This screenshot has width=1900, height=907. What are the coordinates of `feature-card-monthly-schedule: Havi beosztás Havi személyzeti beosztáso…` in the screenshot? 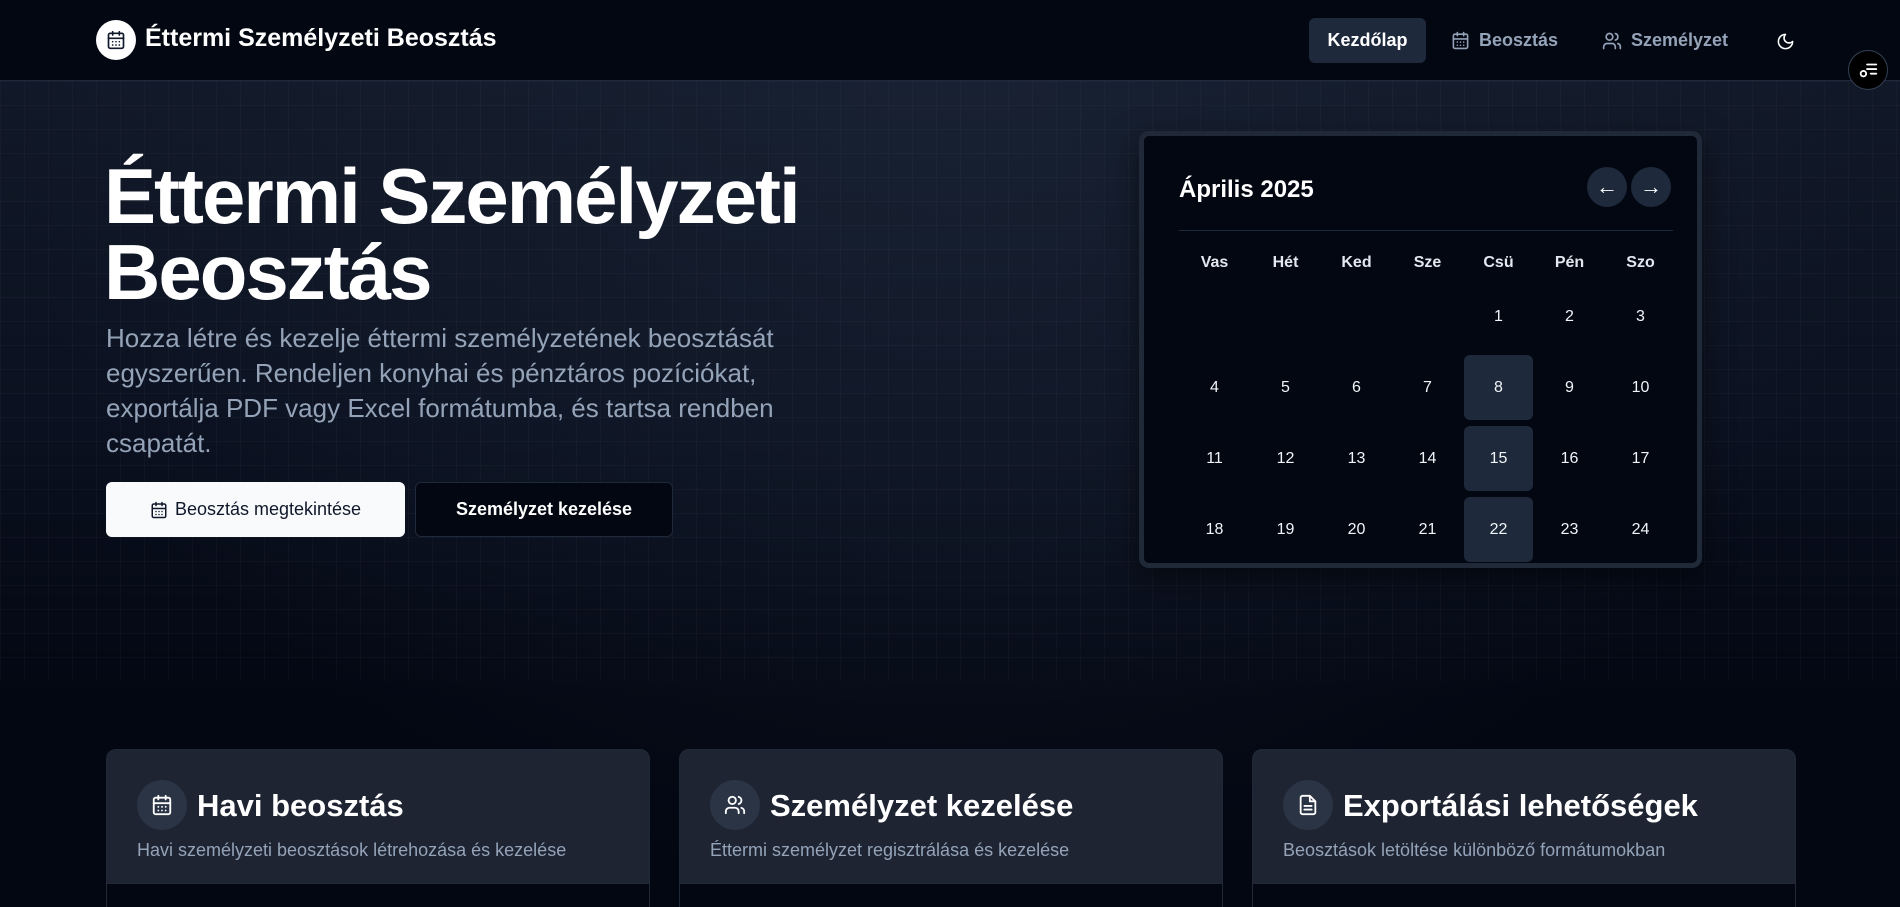 It's located at (378, 828).